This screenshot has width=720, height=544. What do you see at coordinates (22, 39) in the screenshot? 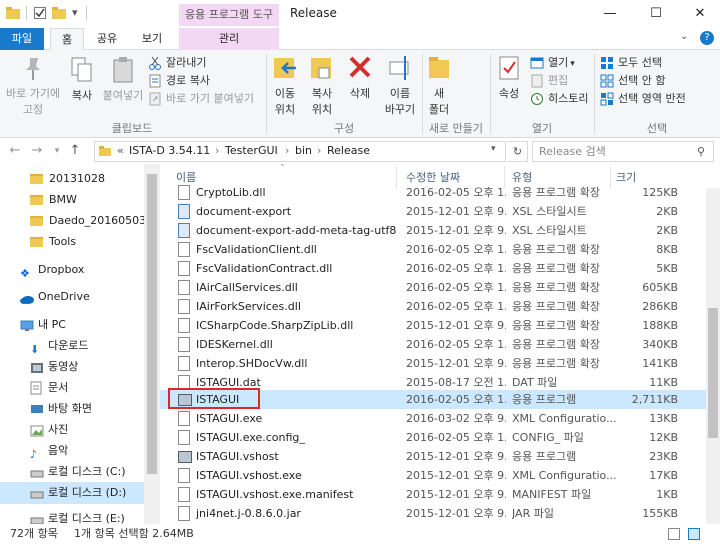
I see `tab-file: 파일` at bounding box center [22, 39].